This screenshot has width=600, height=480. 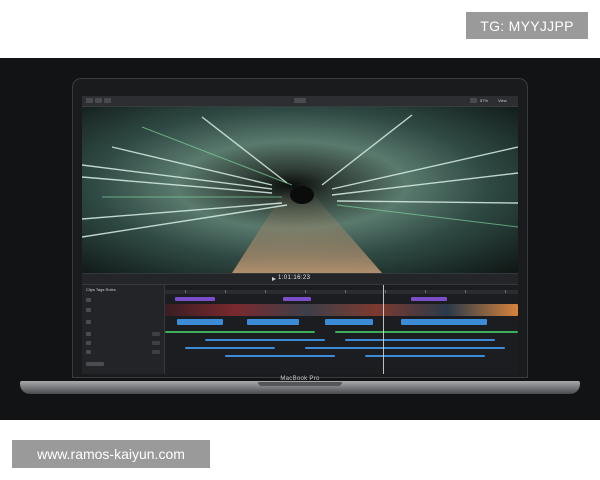 I want to click on laptop-notch, so click(x=300, y=384).